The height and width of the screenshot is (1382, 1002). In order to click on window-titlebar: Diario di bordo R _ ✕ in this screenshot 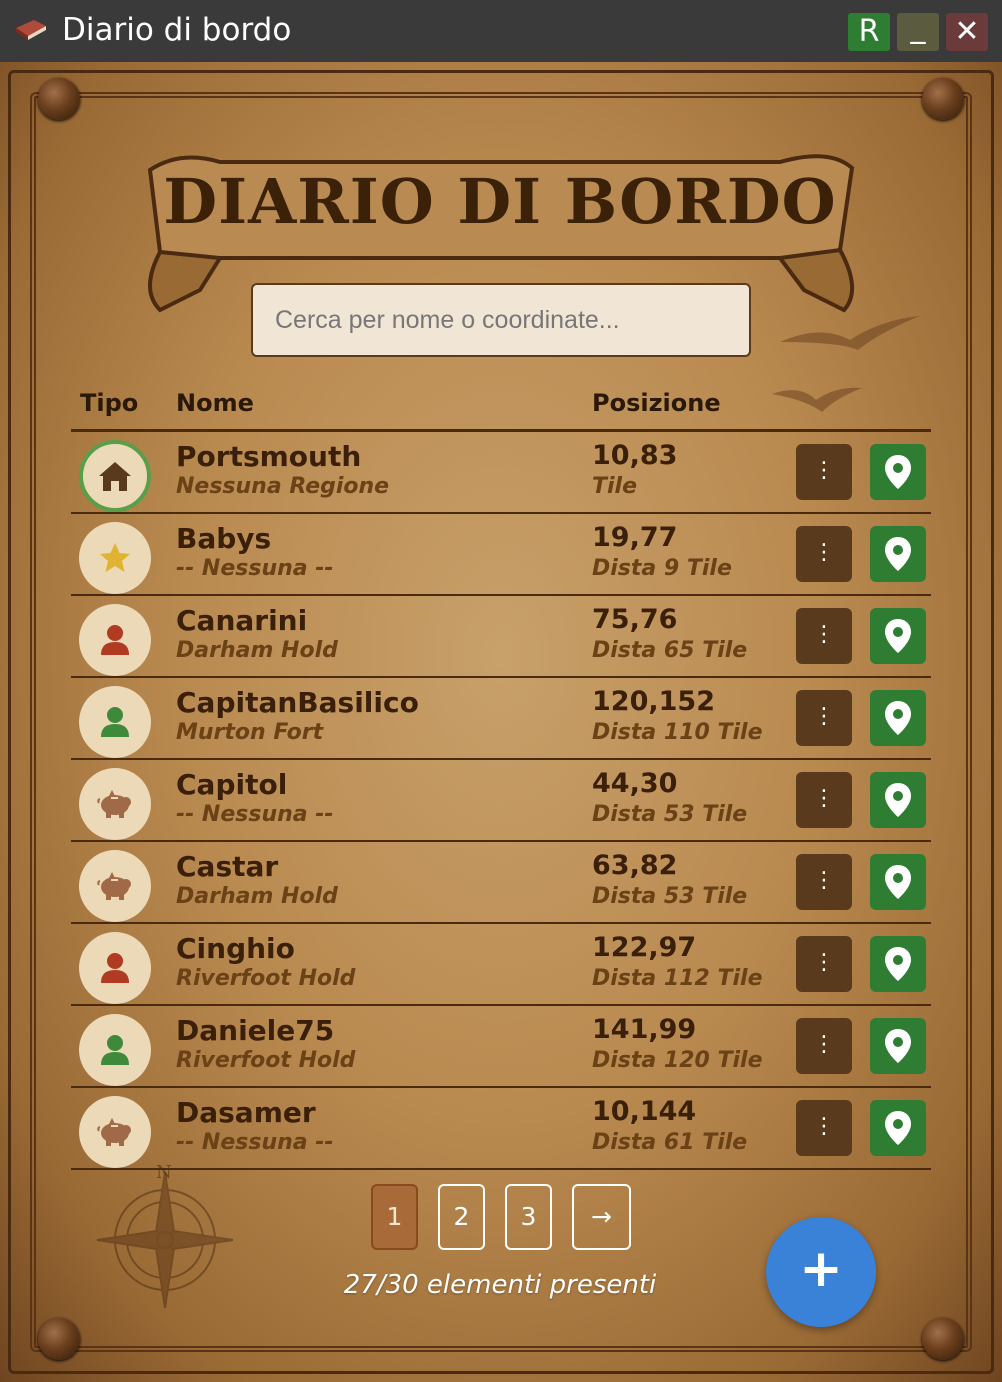, I will do `click(501, 31)`.